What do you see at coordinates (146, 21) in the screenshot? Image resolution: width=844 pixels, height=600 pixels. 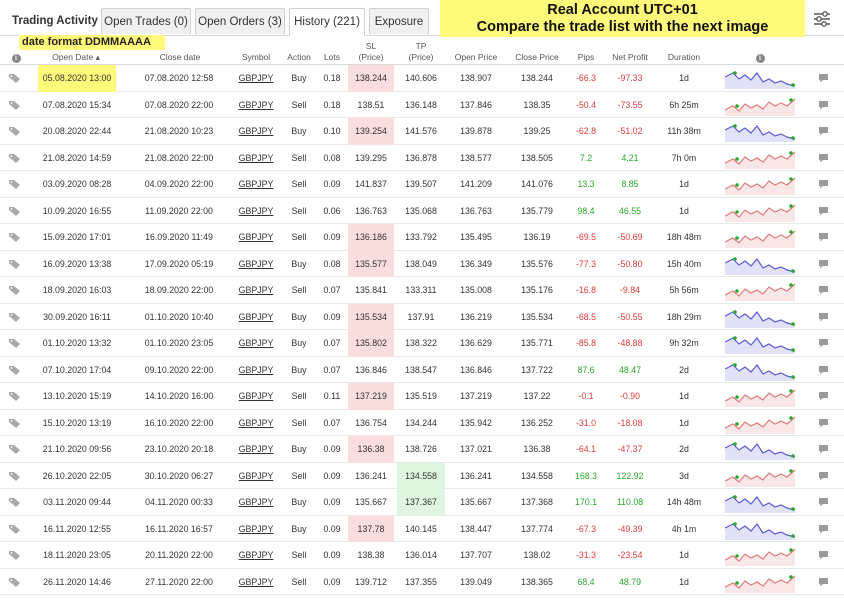 I see `tab-open-trades: Open Trades (0)` at bounding box center [146, 21].